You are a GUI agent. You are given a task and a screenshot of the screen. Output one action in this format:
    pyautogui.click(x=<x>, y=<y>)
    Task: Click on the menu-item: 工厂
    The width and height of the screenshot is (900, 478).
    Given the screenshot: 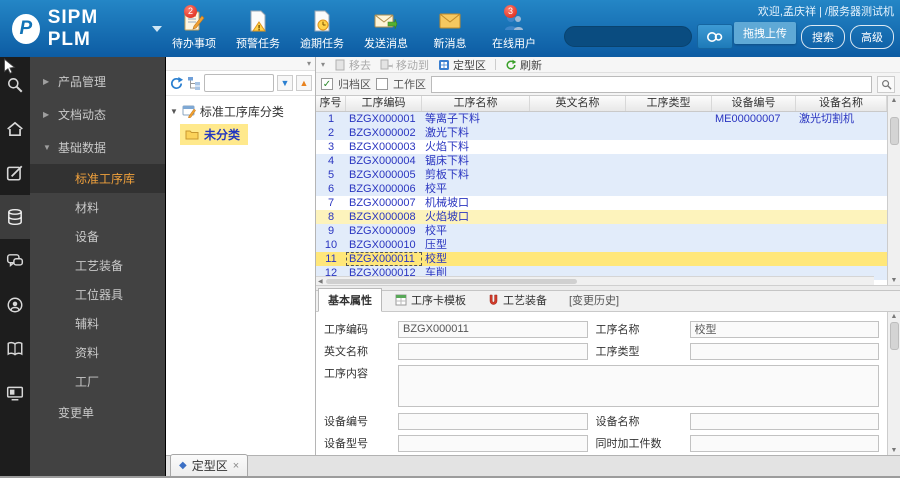 What is the action you would take?
    pyautogui.click(x=97, y=381)
    